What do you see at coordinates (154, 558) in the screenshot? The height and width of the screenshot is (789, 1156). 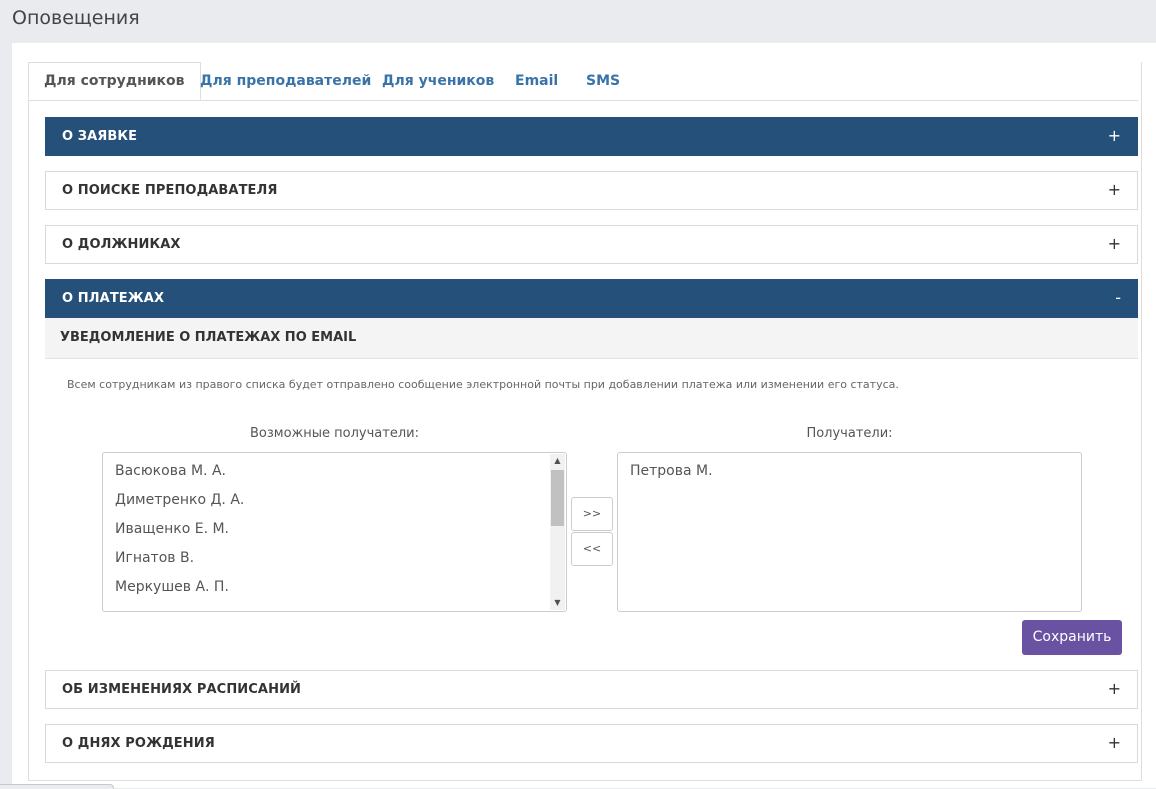 I see `list-item: Игнатов В.` at bounding box center [154, 558].